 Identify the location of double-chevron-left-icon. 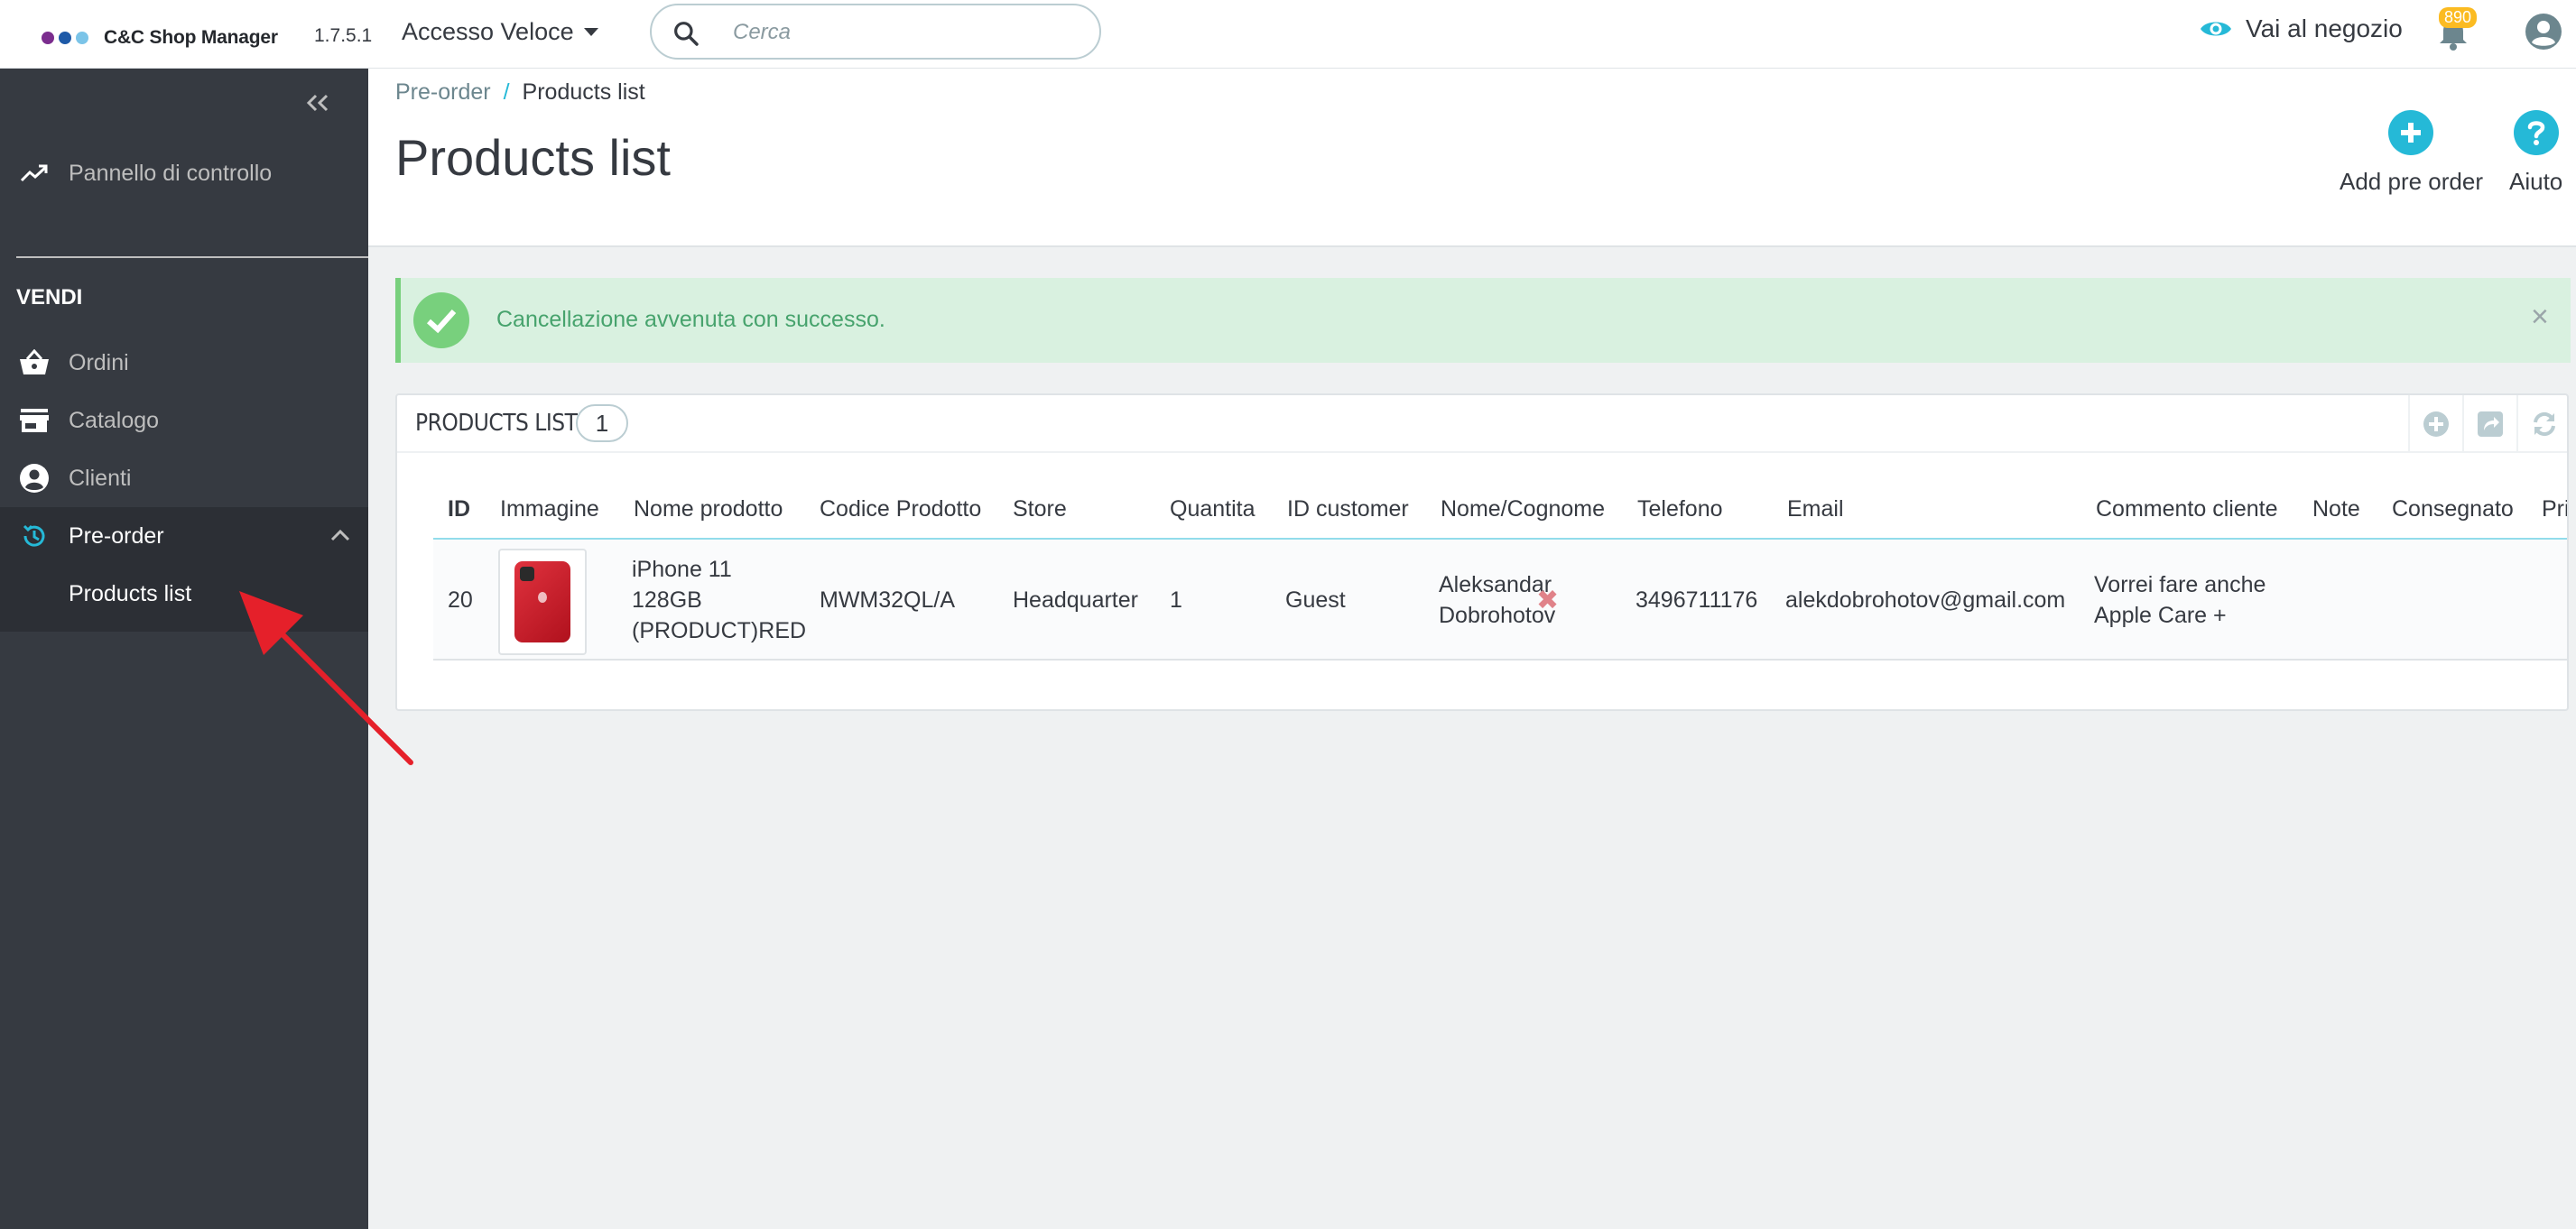
(317, 103).